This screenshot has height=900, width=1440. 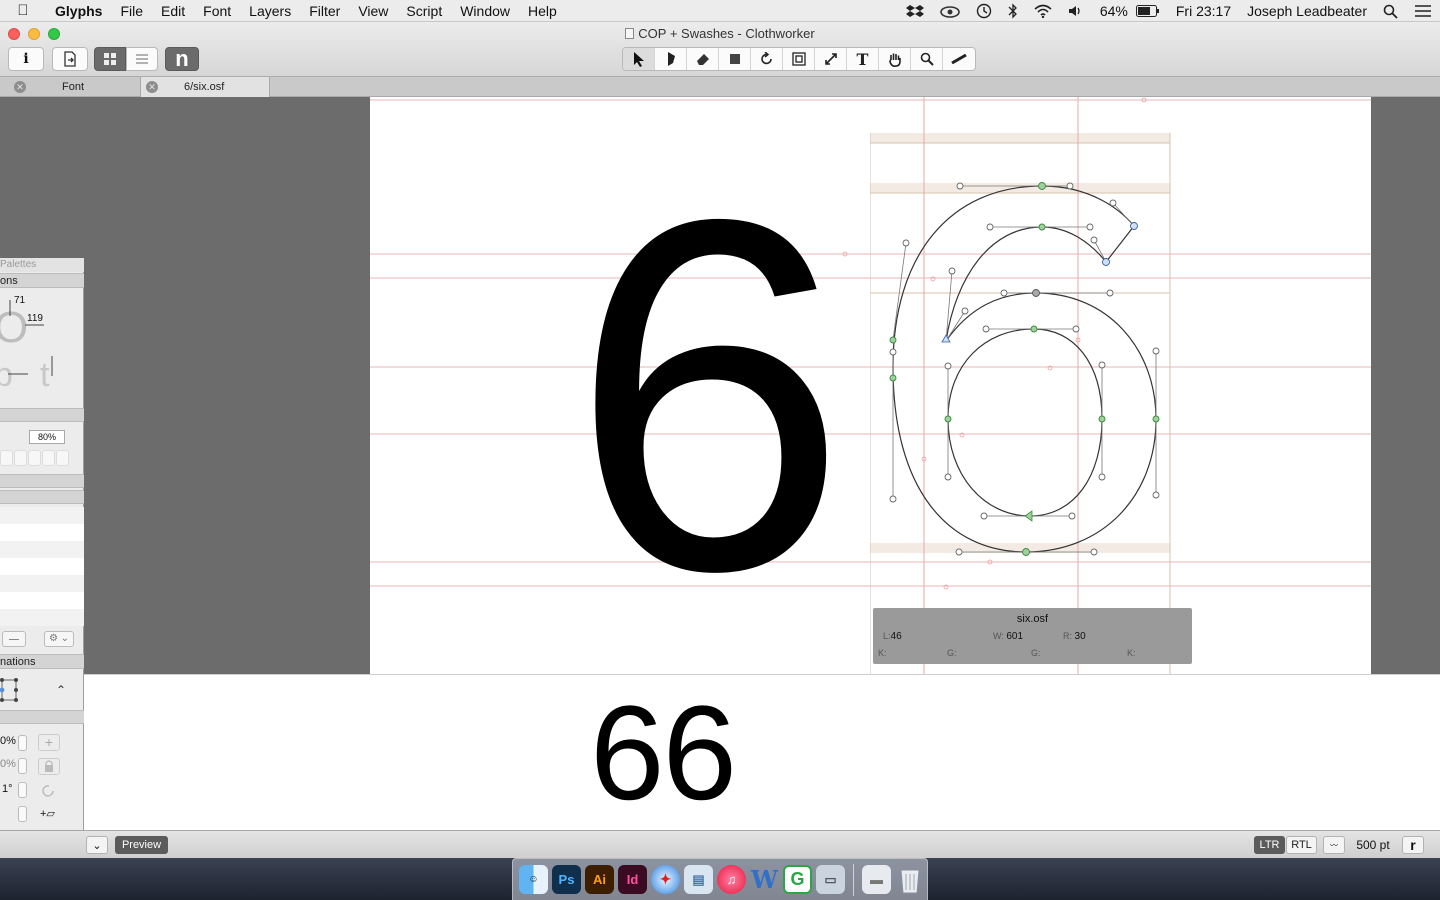 What do you see at coordinates (1074, 636) in the screenshot?
I see `rsb-field: R: 30` at bounding box center [1074, 636].